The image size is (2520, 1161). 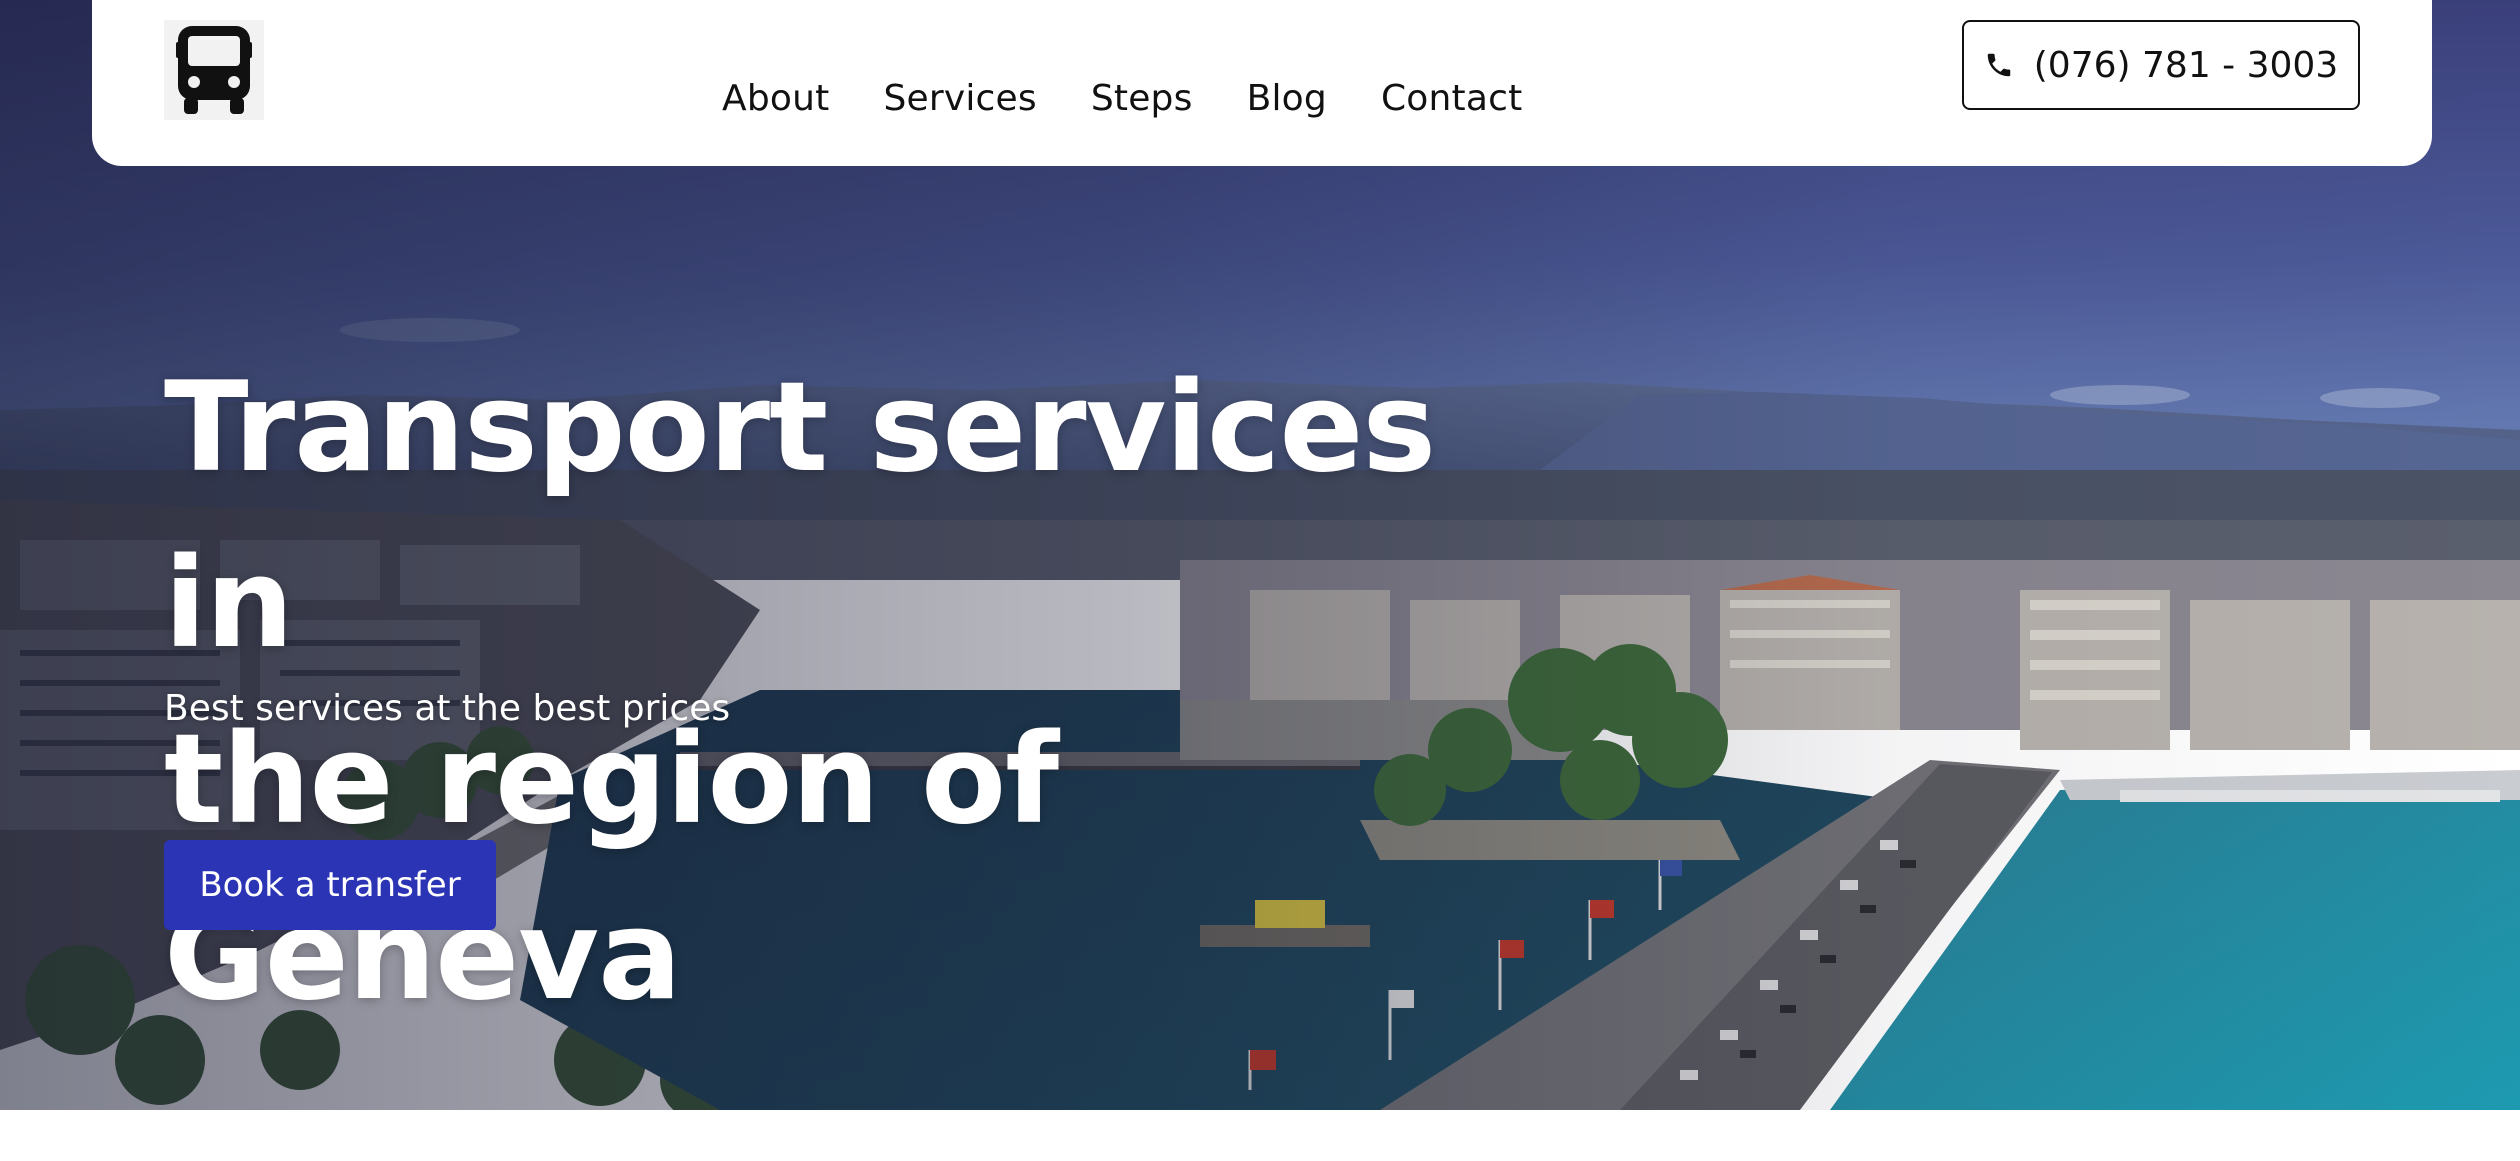 I want to click on phone-button: (076) 781 - 3003, so click(x=2161, y=65).